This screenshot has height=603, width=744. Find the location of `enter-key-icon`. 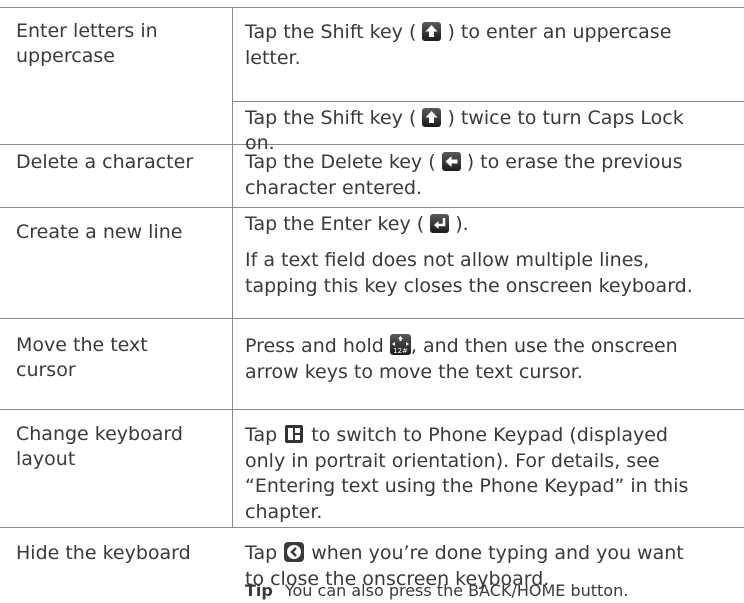

enter-key-icon is located at coordinates (440, 223).